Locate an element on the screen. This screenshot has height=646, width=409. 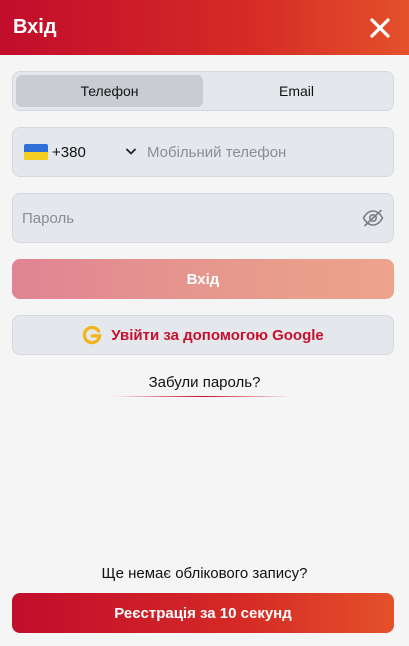
login-method-tabs: Телефон Email is located at coordinates (203, 91).